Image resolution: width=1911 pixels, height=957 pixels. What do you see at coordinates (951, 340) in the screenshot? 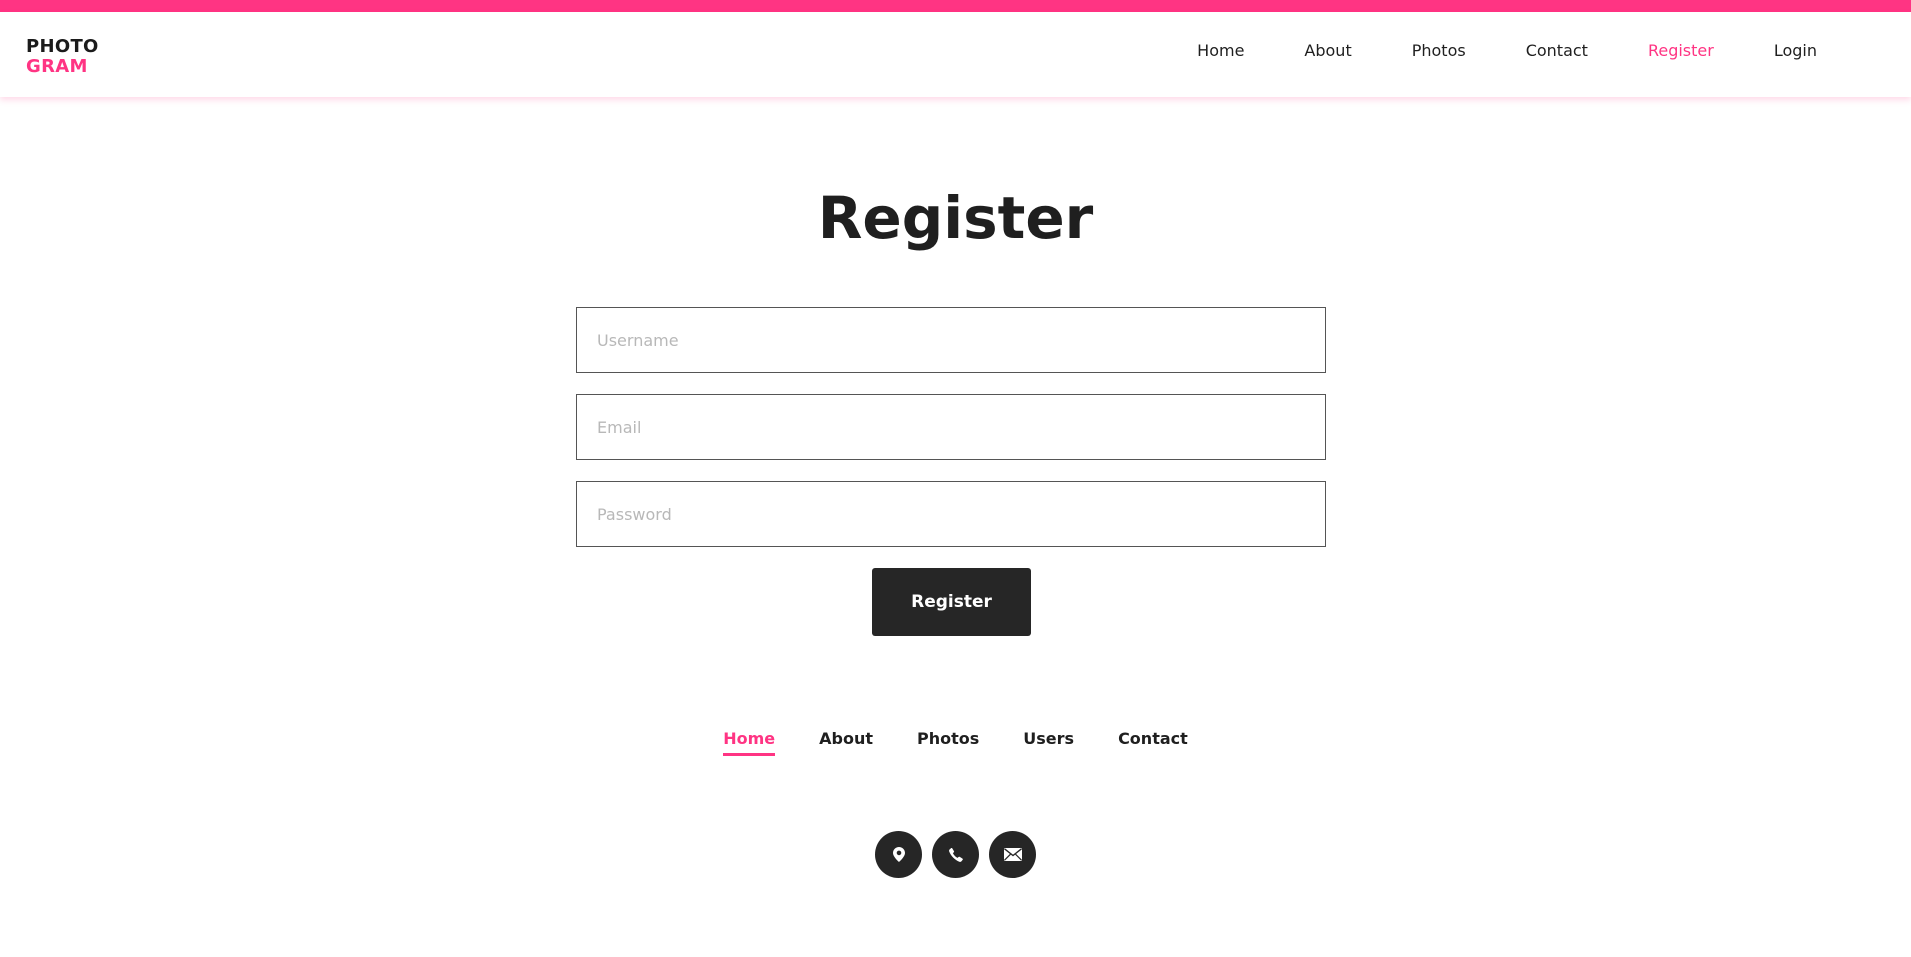
I see `username-input` at bounding box center [951, 340].